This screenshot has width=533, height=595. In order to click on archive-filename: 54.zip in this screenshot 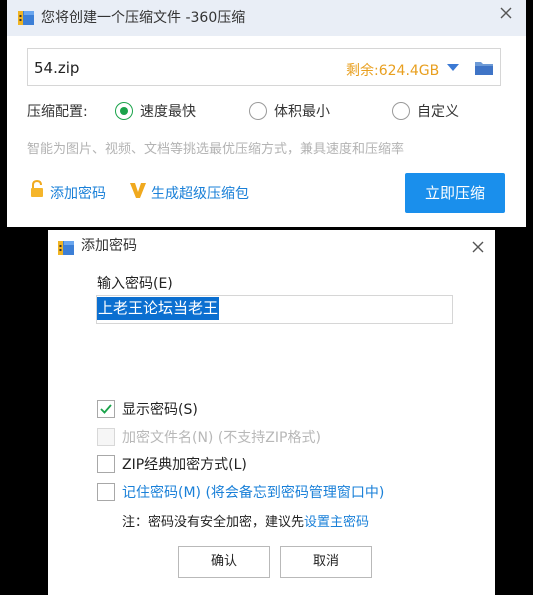, I will do `click(56, 68)`.